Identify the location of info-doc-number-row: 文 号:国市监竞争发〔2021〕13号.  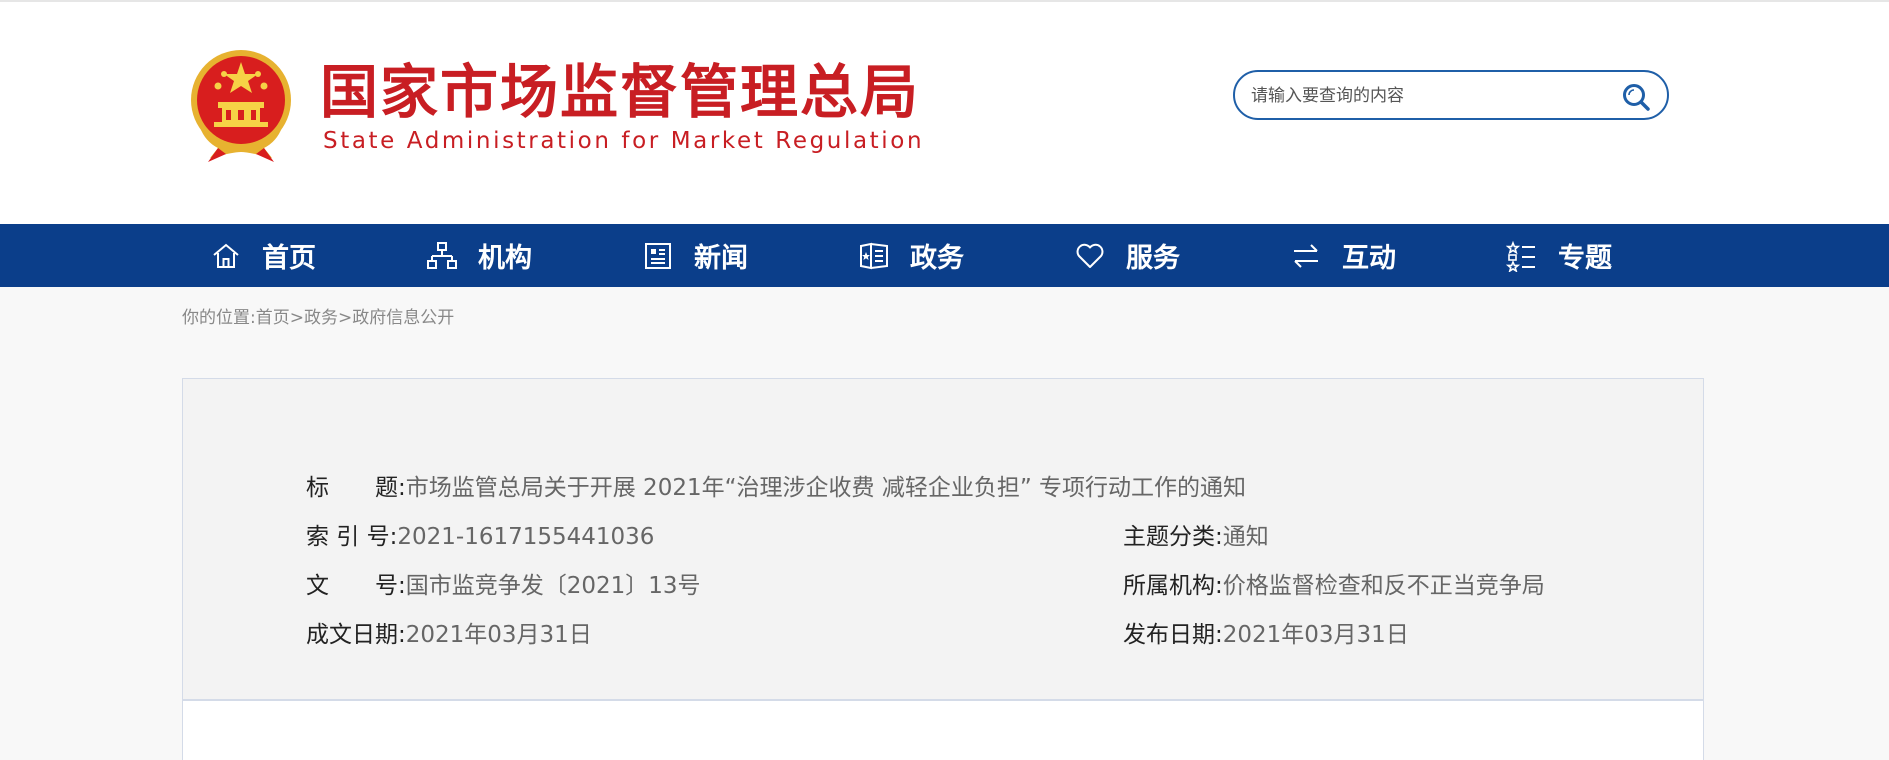
(503, 586).